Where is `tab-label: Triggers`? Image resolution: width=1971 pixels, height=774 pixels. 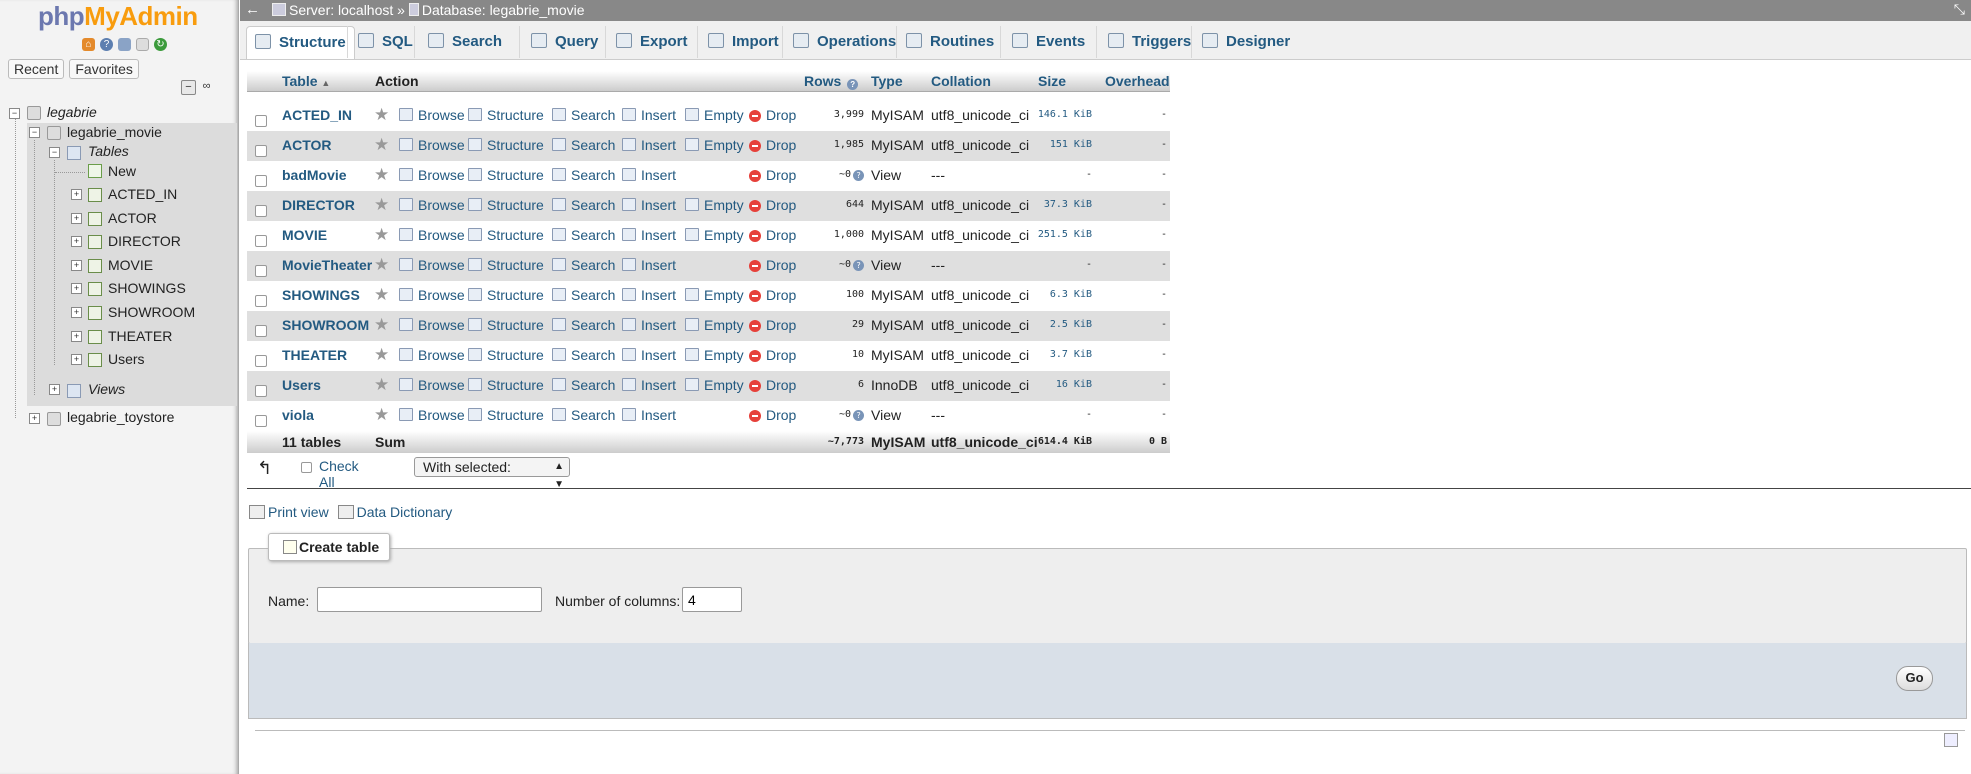
tab-label: Triggers is located at coordinates (1162, 41).